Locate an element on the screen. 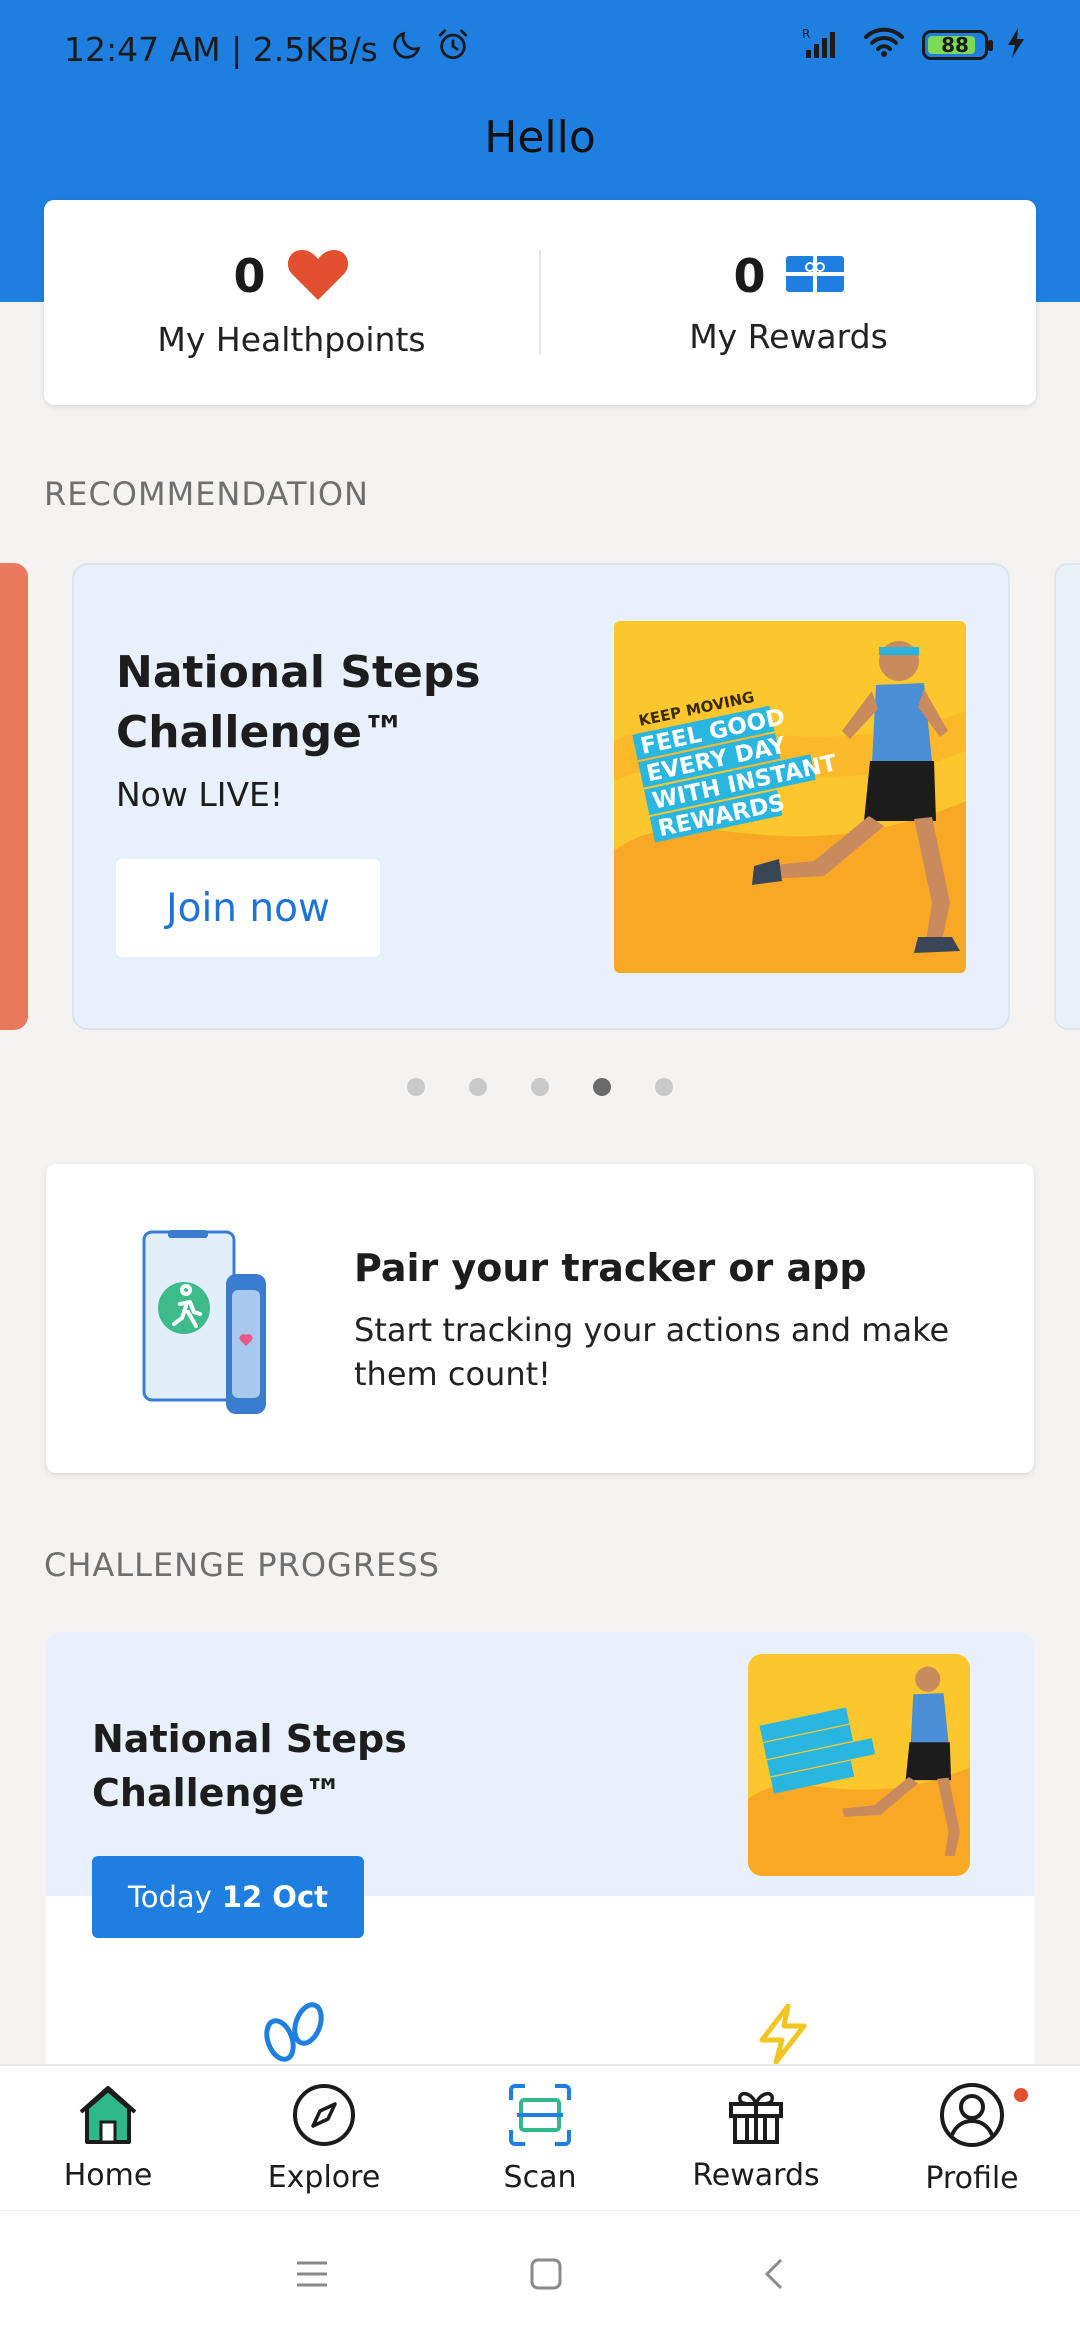 Image resolution: width=1080 pixels, height=2340 pixels. points-card: 0 My Healthpoints 0 My Rewards is located at coordinates (540, 302).